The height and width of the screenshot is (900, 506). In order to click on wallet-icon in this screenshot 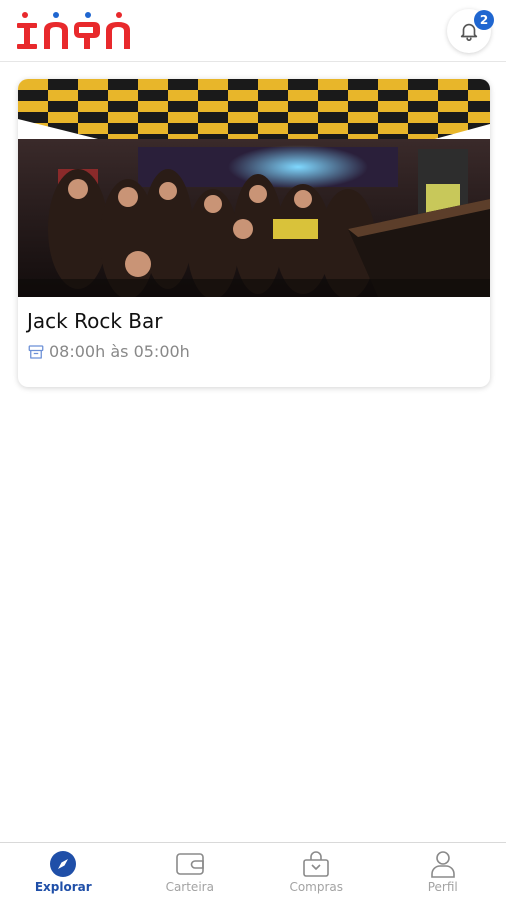, I will do `click(190, 864)`.